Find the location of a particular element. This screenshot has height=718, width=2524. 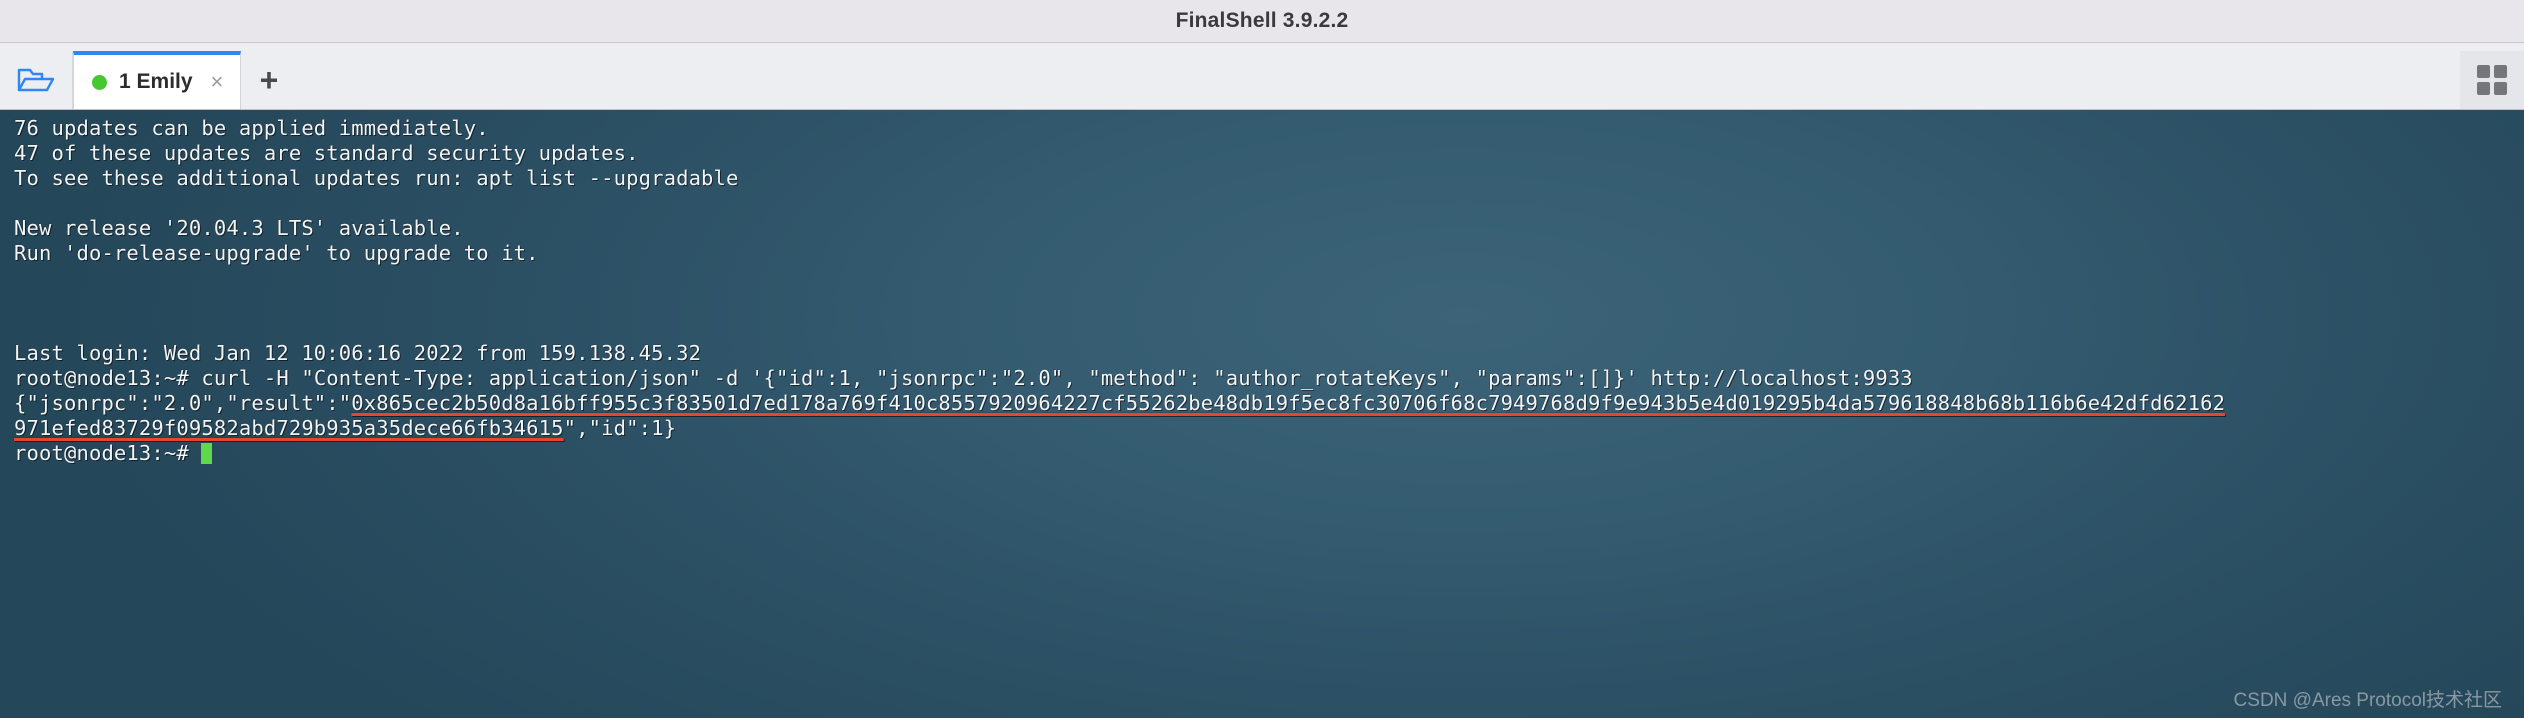

tab-bar-left-group: 1 Emily × + is located at coordinates (148, 76).